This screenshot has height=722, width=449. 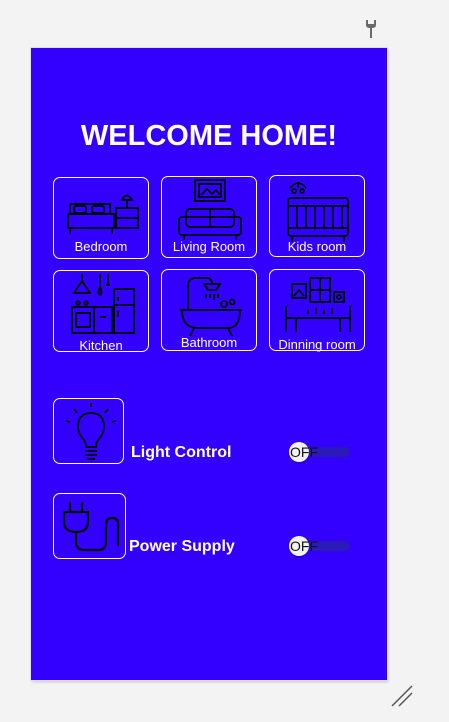 I want to click on room-tile-living-room: Living Room, so click(x=209, y=217).